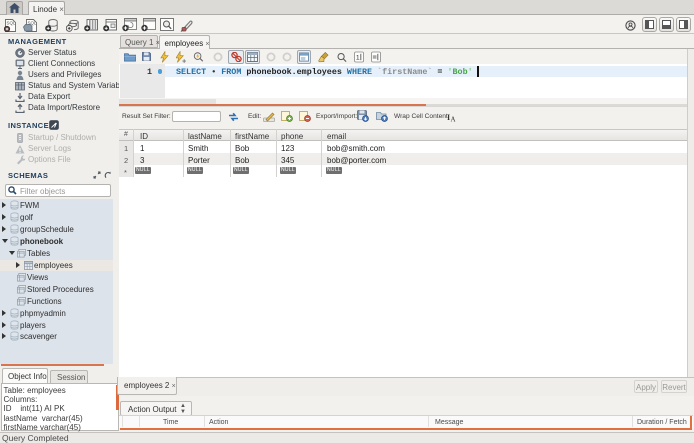 The width and height of the screenshot is (694, 443). I want to click on svg-text: SQL, so click(12, 23).